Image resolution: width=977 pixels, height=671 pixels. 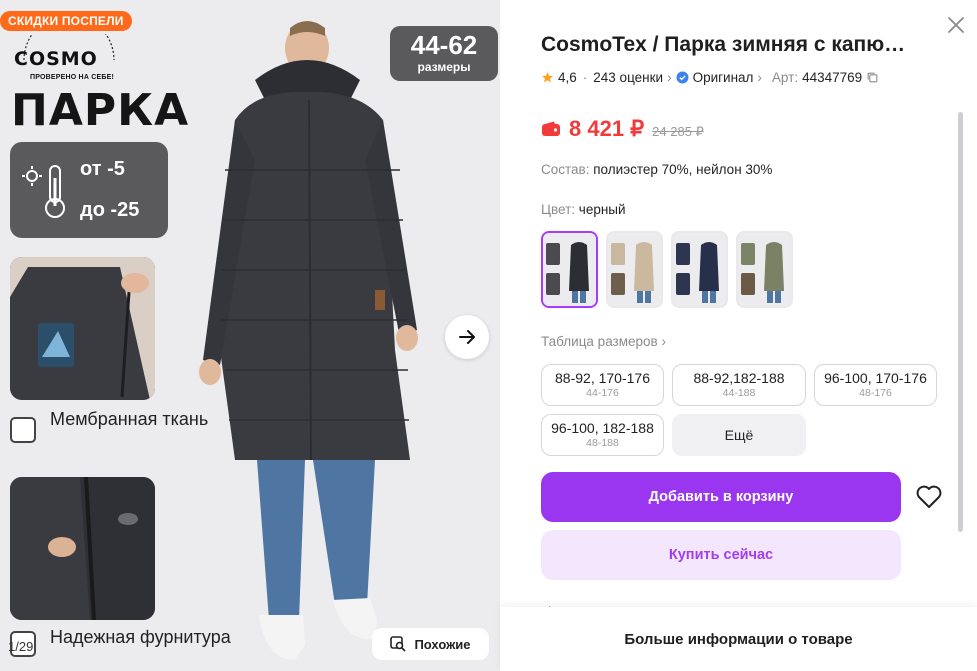 What do you see at coordinates (721, 555) in the screenshot?
I see `buy-now-button: Купить сейчас` at bounding box center [721, 555].